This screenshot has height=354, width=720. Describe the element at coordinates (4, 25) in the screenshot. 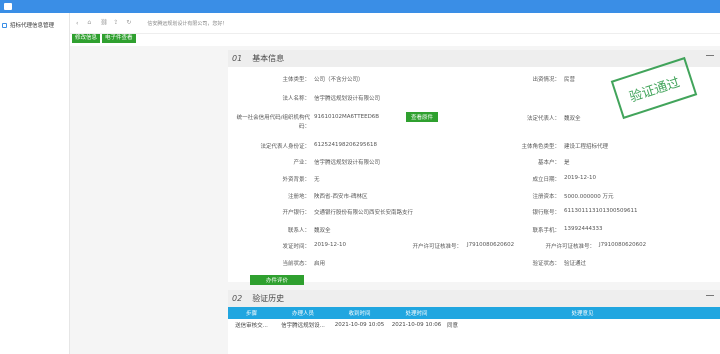

I see `menu-icon` at that location.